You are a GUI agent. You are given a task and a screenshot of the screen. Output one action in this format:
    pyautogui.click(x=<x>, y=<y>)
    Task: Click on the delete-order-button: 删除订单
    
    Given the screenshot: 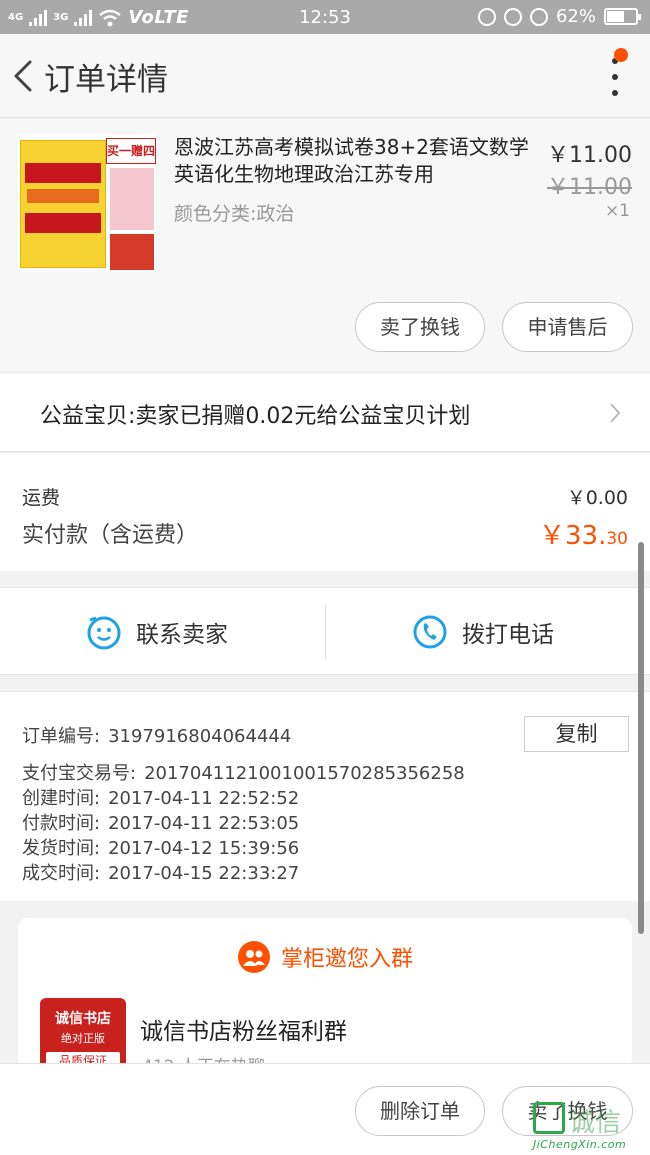 What is the action you would take?
    pyautogui.click(x=420, y=1111)
    